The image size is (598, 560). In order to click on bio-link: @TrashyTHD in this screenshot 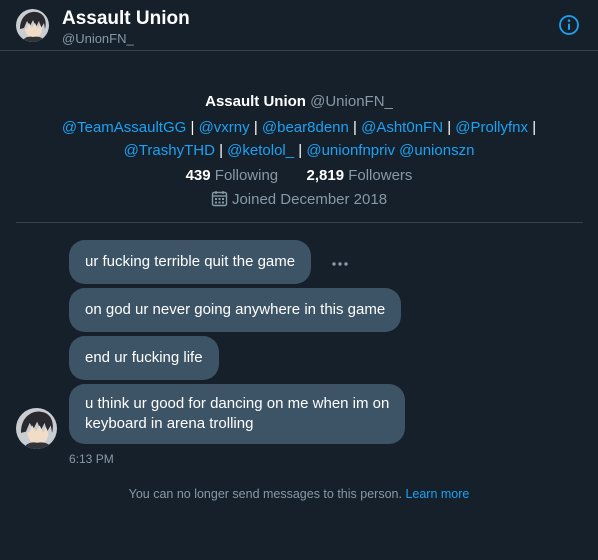, I will do `click(169, 150)`.